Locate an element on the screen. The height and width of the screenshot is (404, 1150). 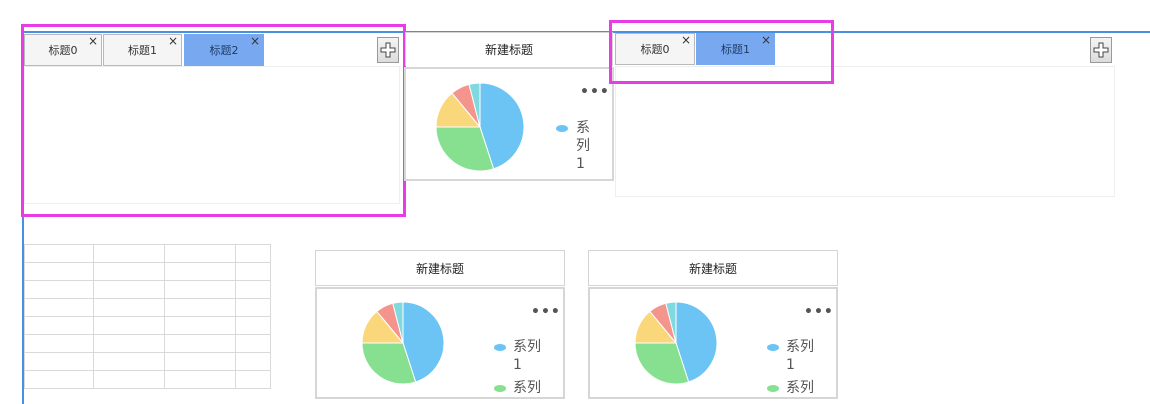
chart-panel-top: ••• 系列1 is located at coordinates (509, 124).